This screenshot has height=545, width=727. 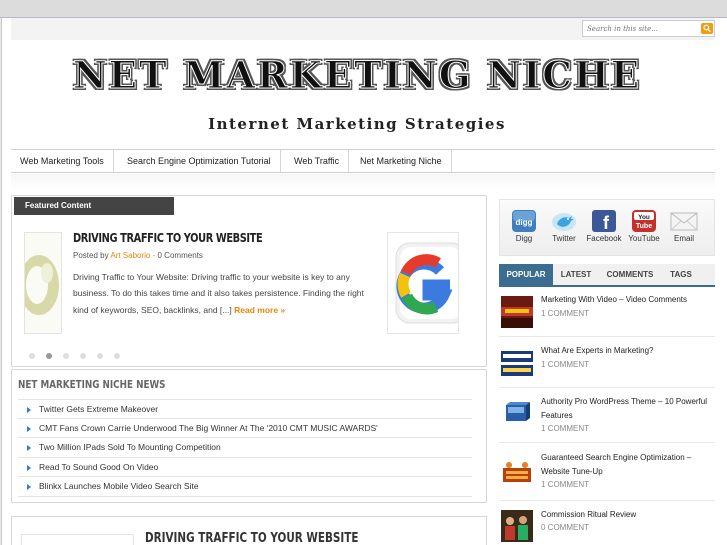 What do you see at coordinates (317, 161) in the screenshot?
I see `nav-item-web-traffic: Web Traffic` at bounding box center [317, 161].